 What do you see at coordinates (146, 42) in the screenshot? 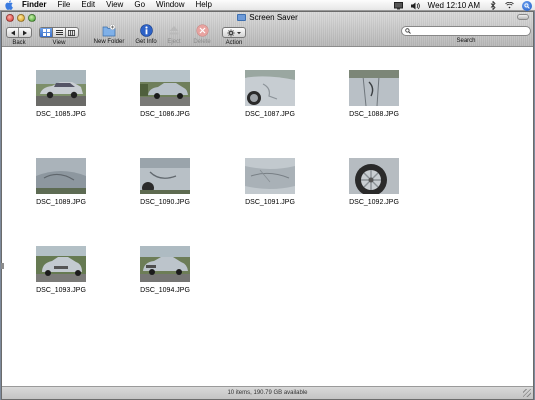
I see `get-info-label: Get Info` at bounding box center [146, 42].